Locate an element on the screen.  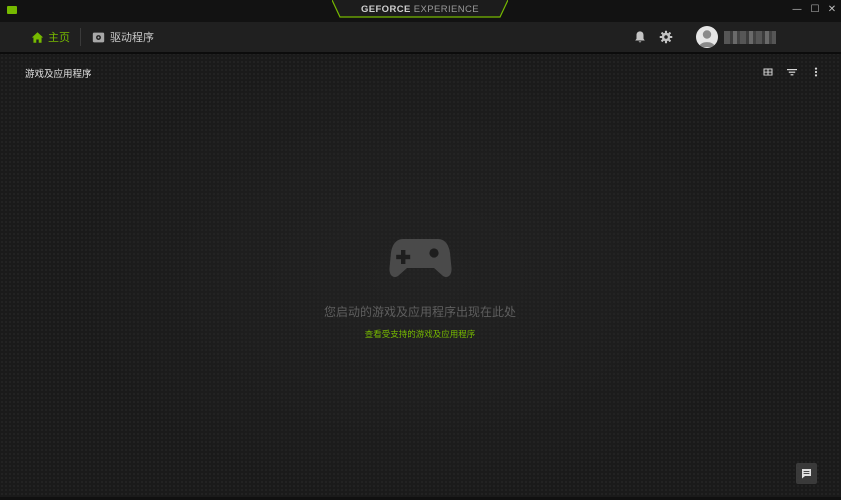
brand-banner: GEFORCE EXPERIENCE is located at coordinates (420, 9).